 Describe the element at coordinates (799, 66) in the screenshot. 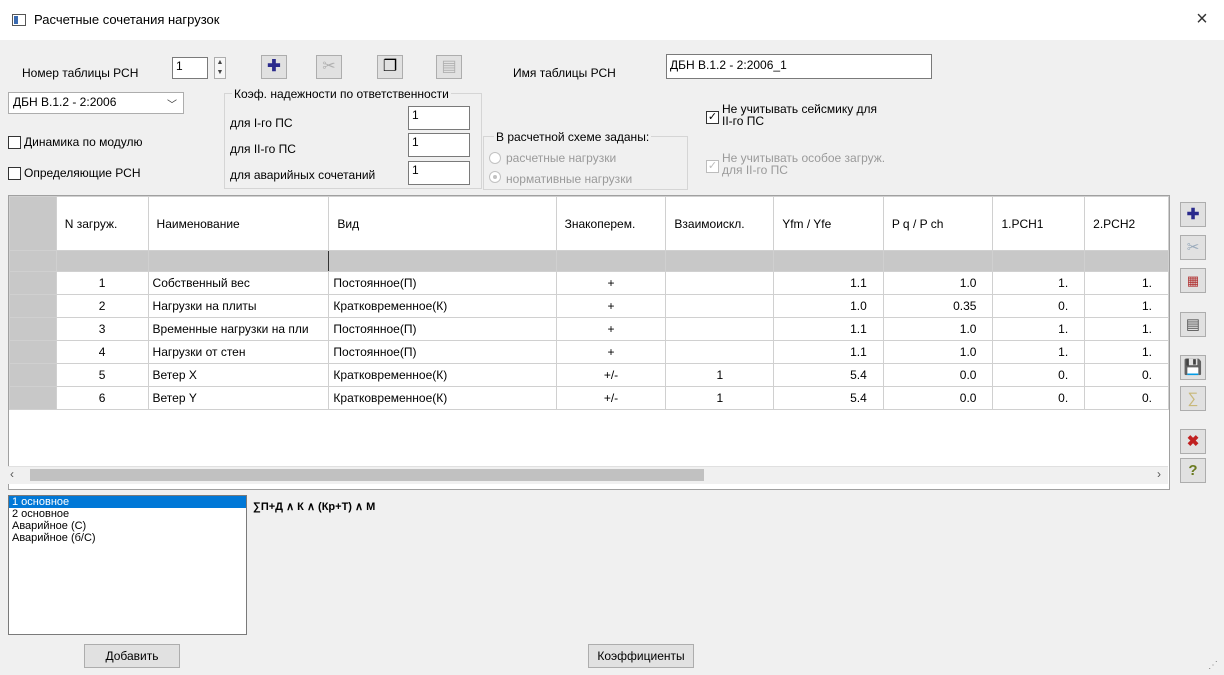

I see `table-name-input: ДБН В.1.2 - 2:2006_1` at that location.